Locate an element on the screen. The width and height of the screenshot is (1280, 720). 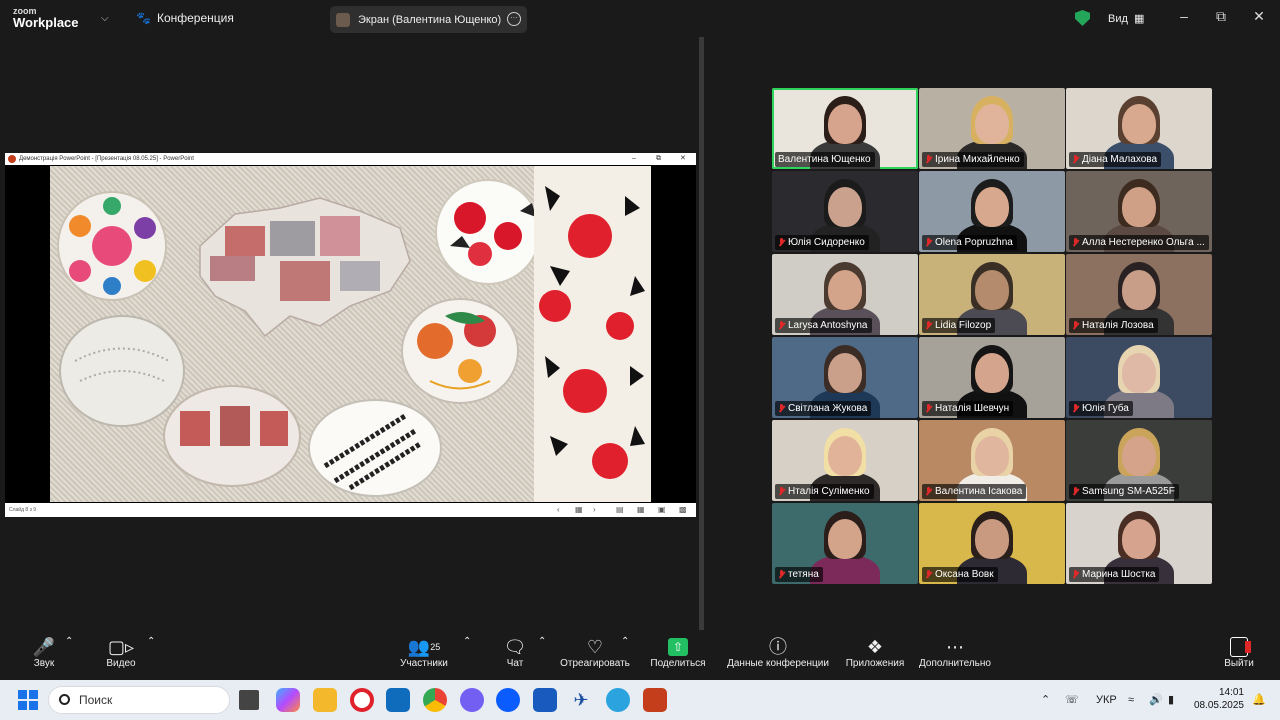
powerpoint-status-bar: Слайд 8 з 9 ‹ ▦ › ▤ ▦ ▣ ▩ is located at coordinates (350, 510).